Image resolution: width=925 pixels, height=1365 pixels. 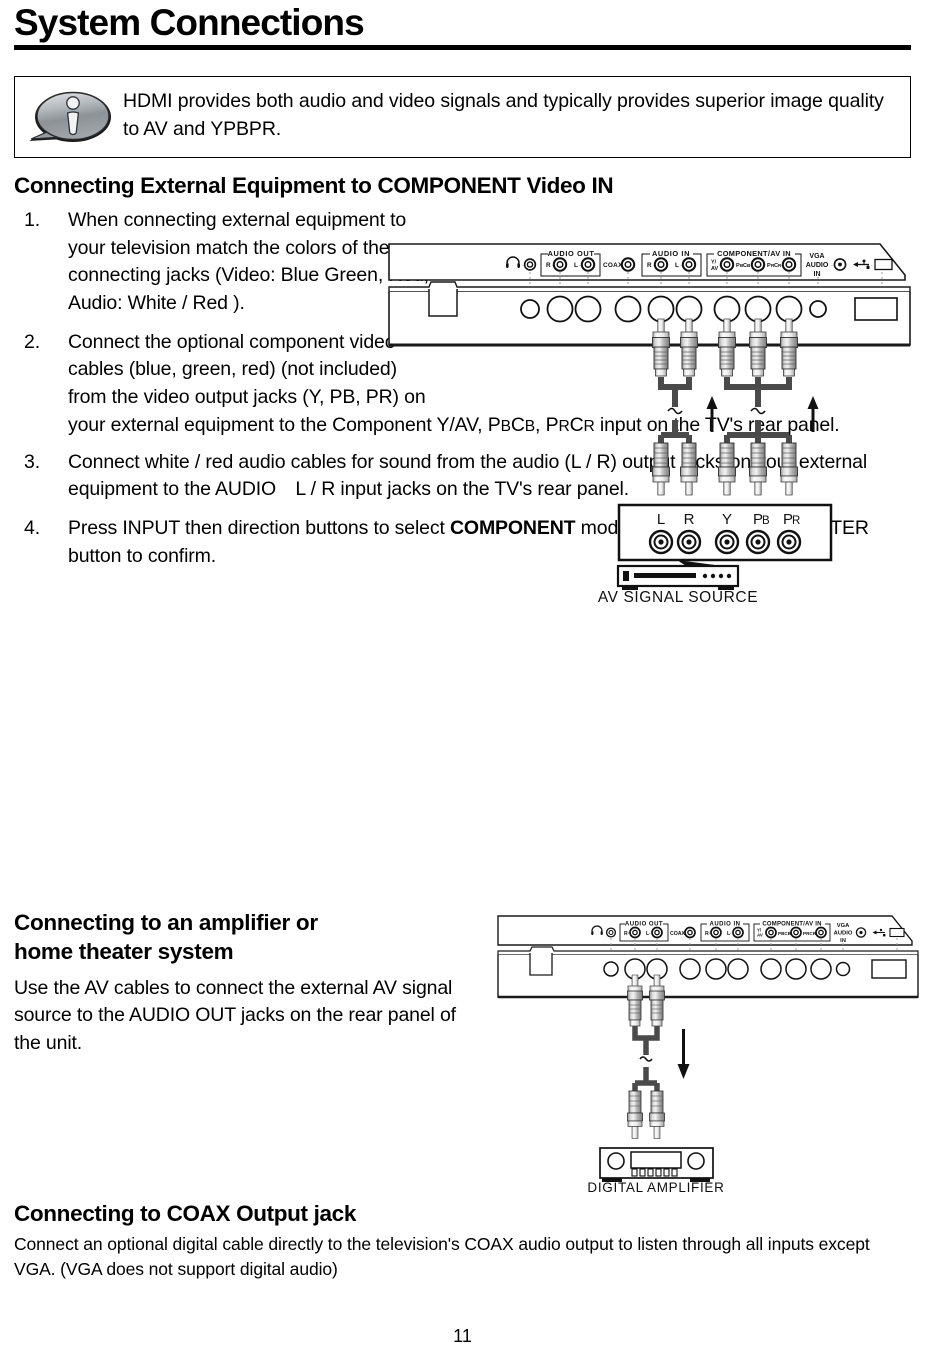 I want to click on av-source-panel: L R Y PB PR, so click(x=725, y=532).